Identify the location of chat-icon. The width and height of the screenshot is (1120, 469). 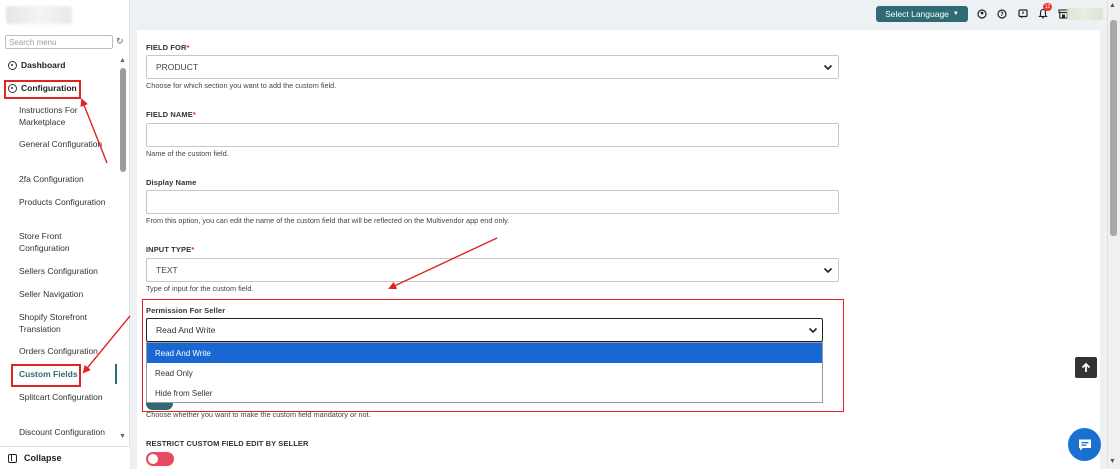
(1084, 444).